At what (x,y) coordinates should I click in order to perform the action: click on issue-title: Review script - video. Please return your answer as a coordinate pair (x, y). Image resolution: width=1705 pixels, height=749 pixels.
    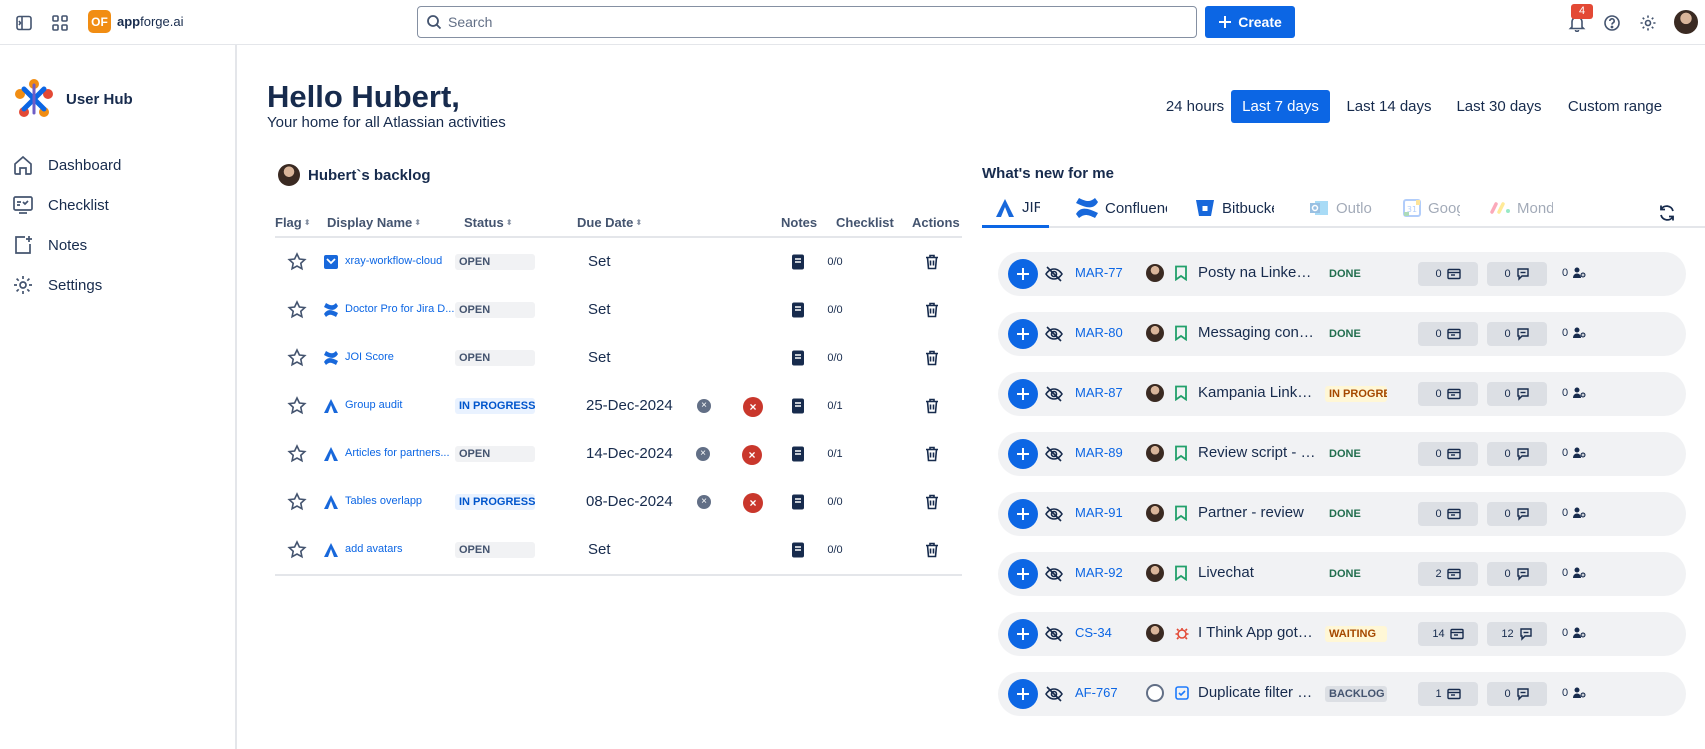
    Looking at the image, I should click on (1257, 452).